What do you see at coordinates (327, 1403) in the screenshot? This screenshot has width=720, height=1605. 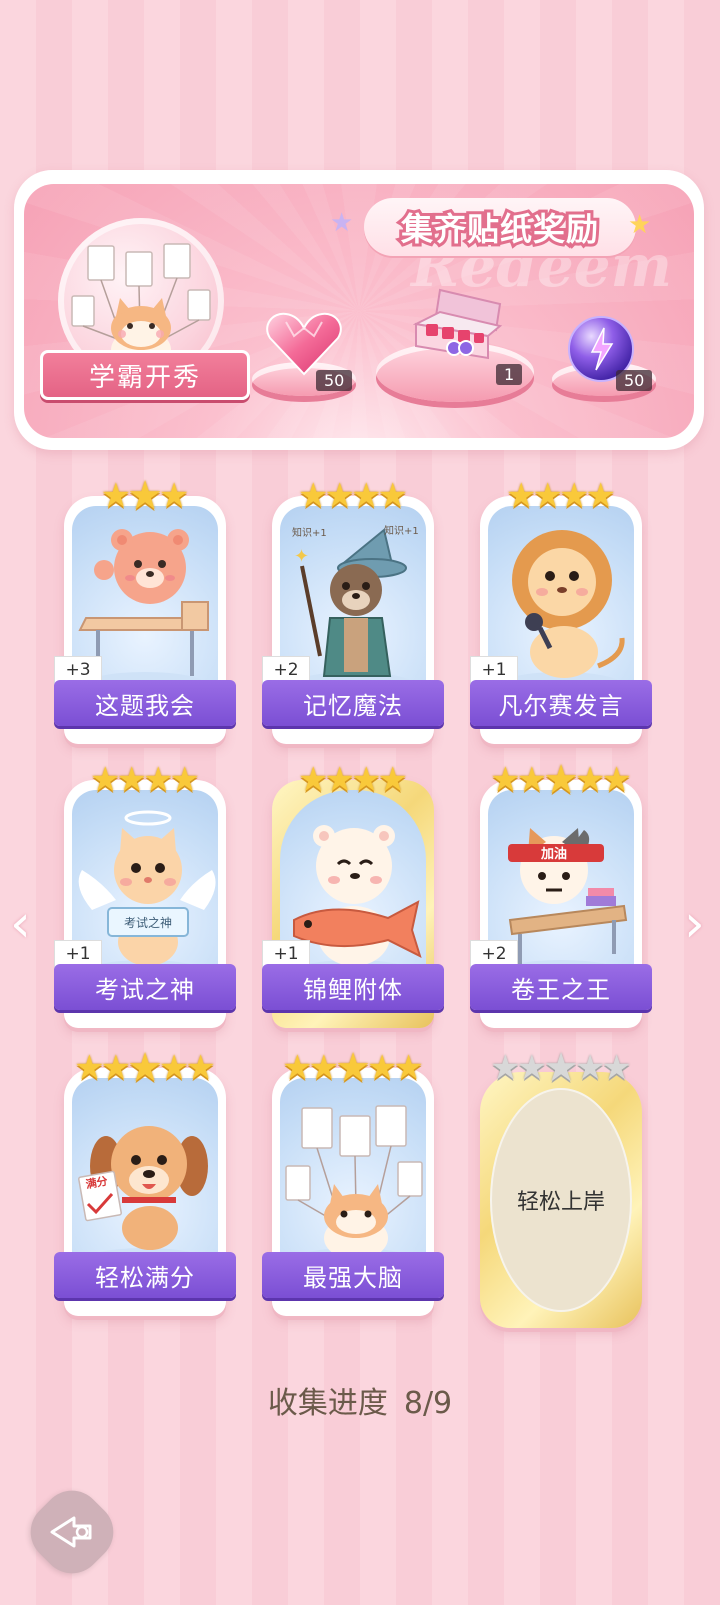 I see `progress-label: 收集进度` at bounding box center [327, 1403].